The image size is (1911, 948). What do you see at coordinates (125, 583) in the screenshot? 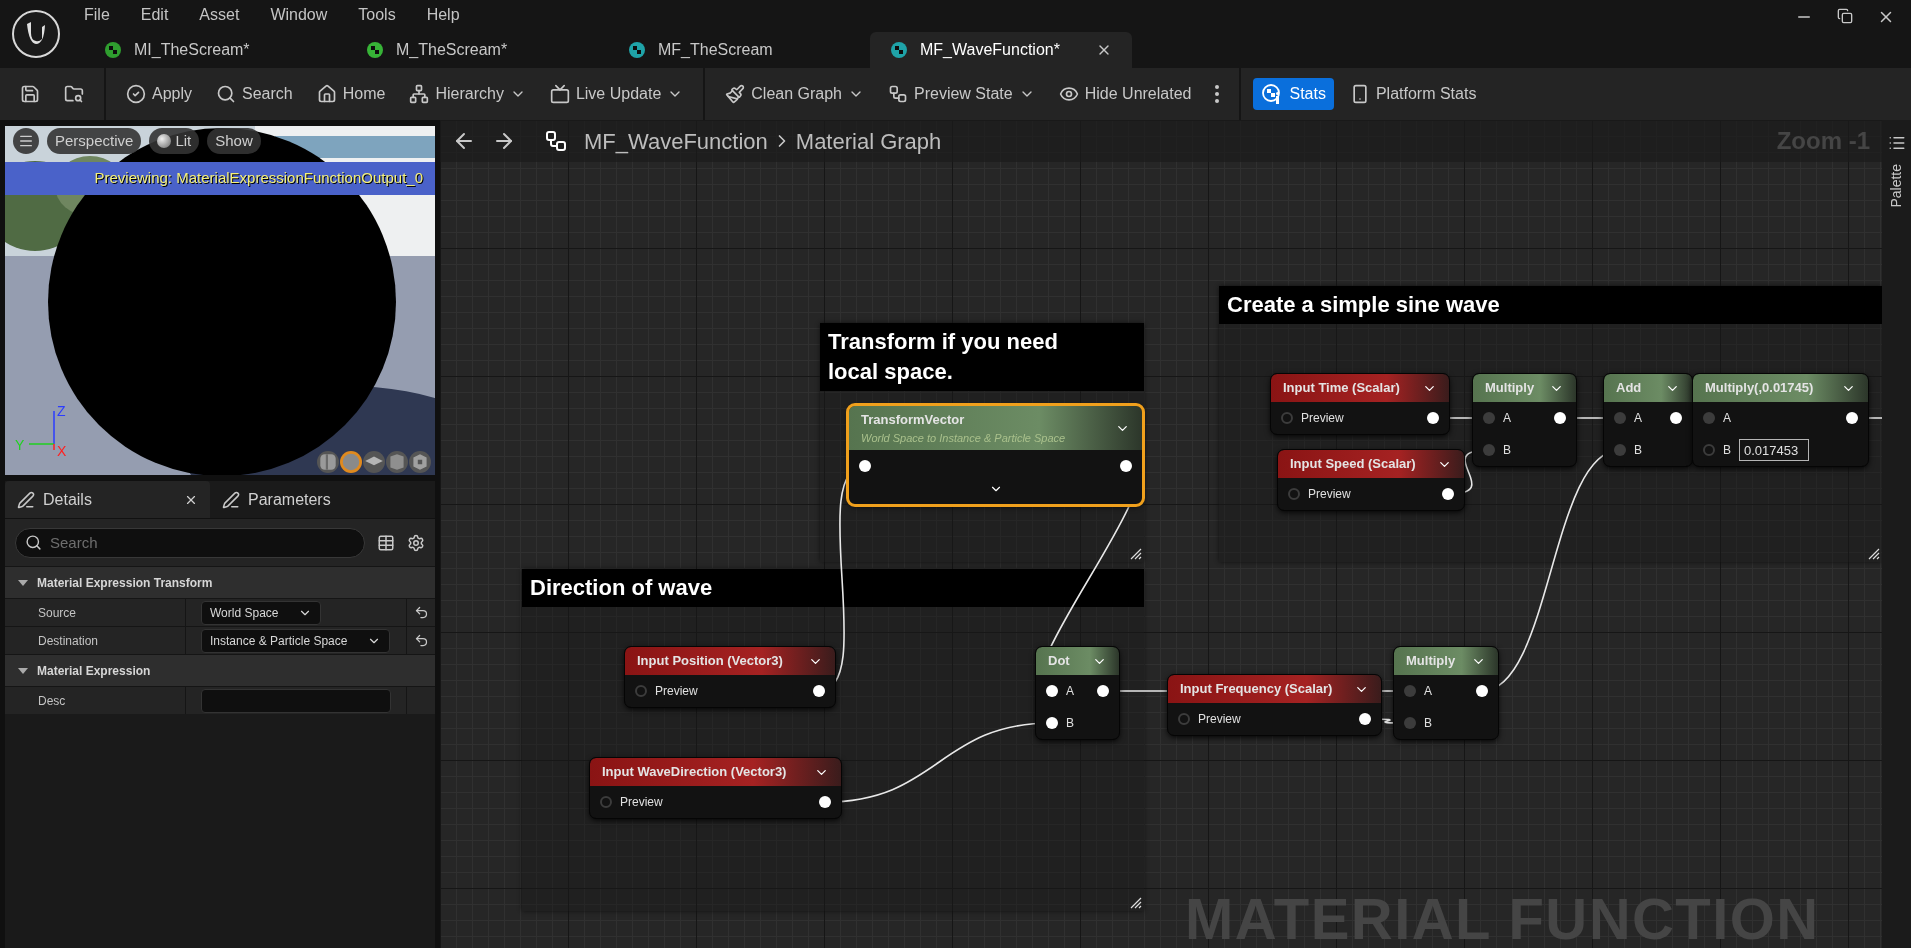
I see `section-title: Material Expression Transform` at bounding box center [125, 583].